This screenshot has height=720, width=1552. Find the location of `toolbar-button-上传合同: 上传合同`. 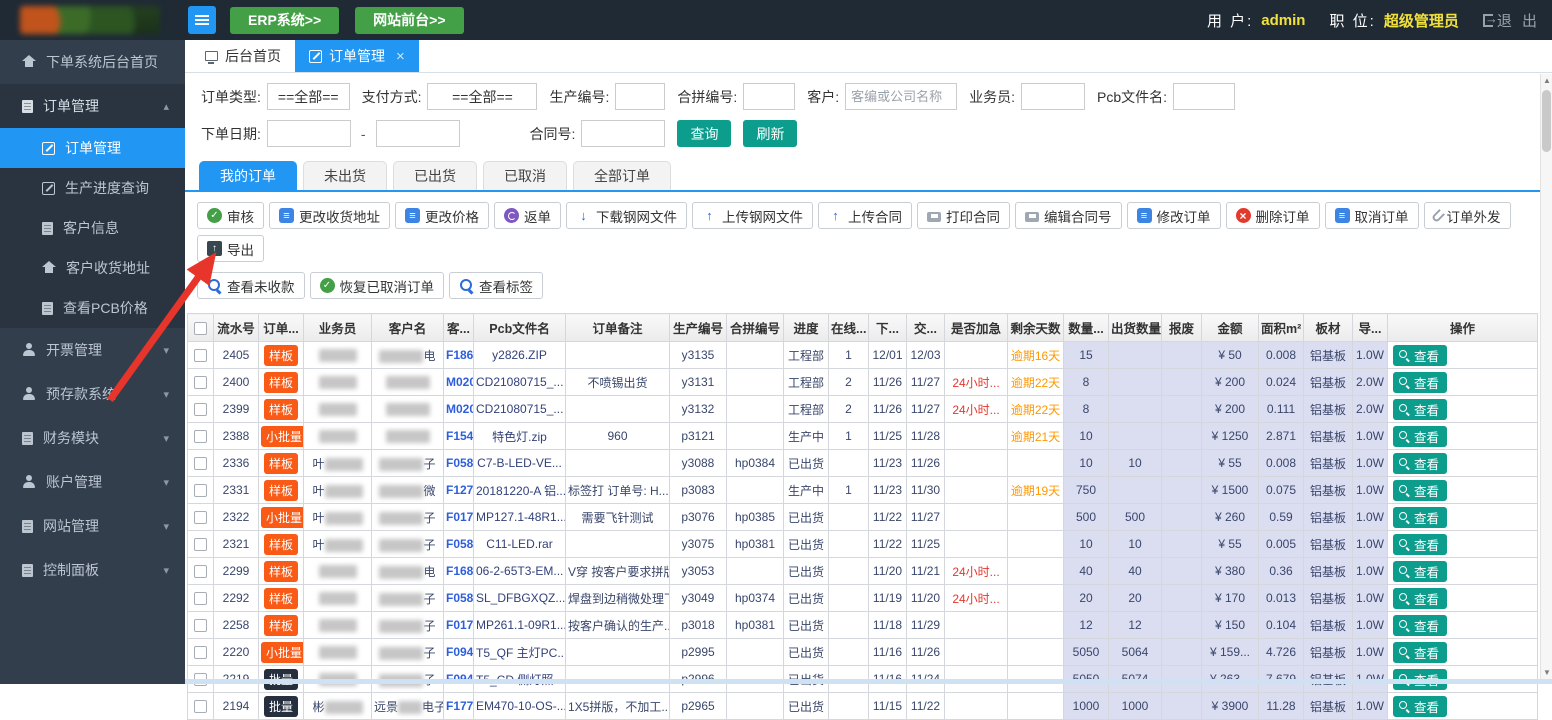

toolbar-button-上传合同: 上传合同 is located at coordinates (865, 215).